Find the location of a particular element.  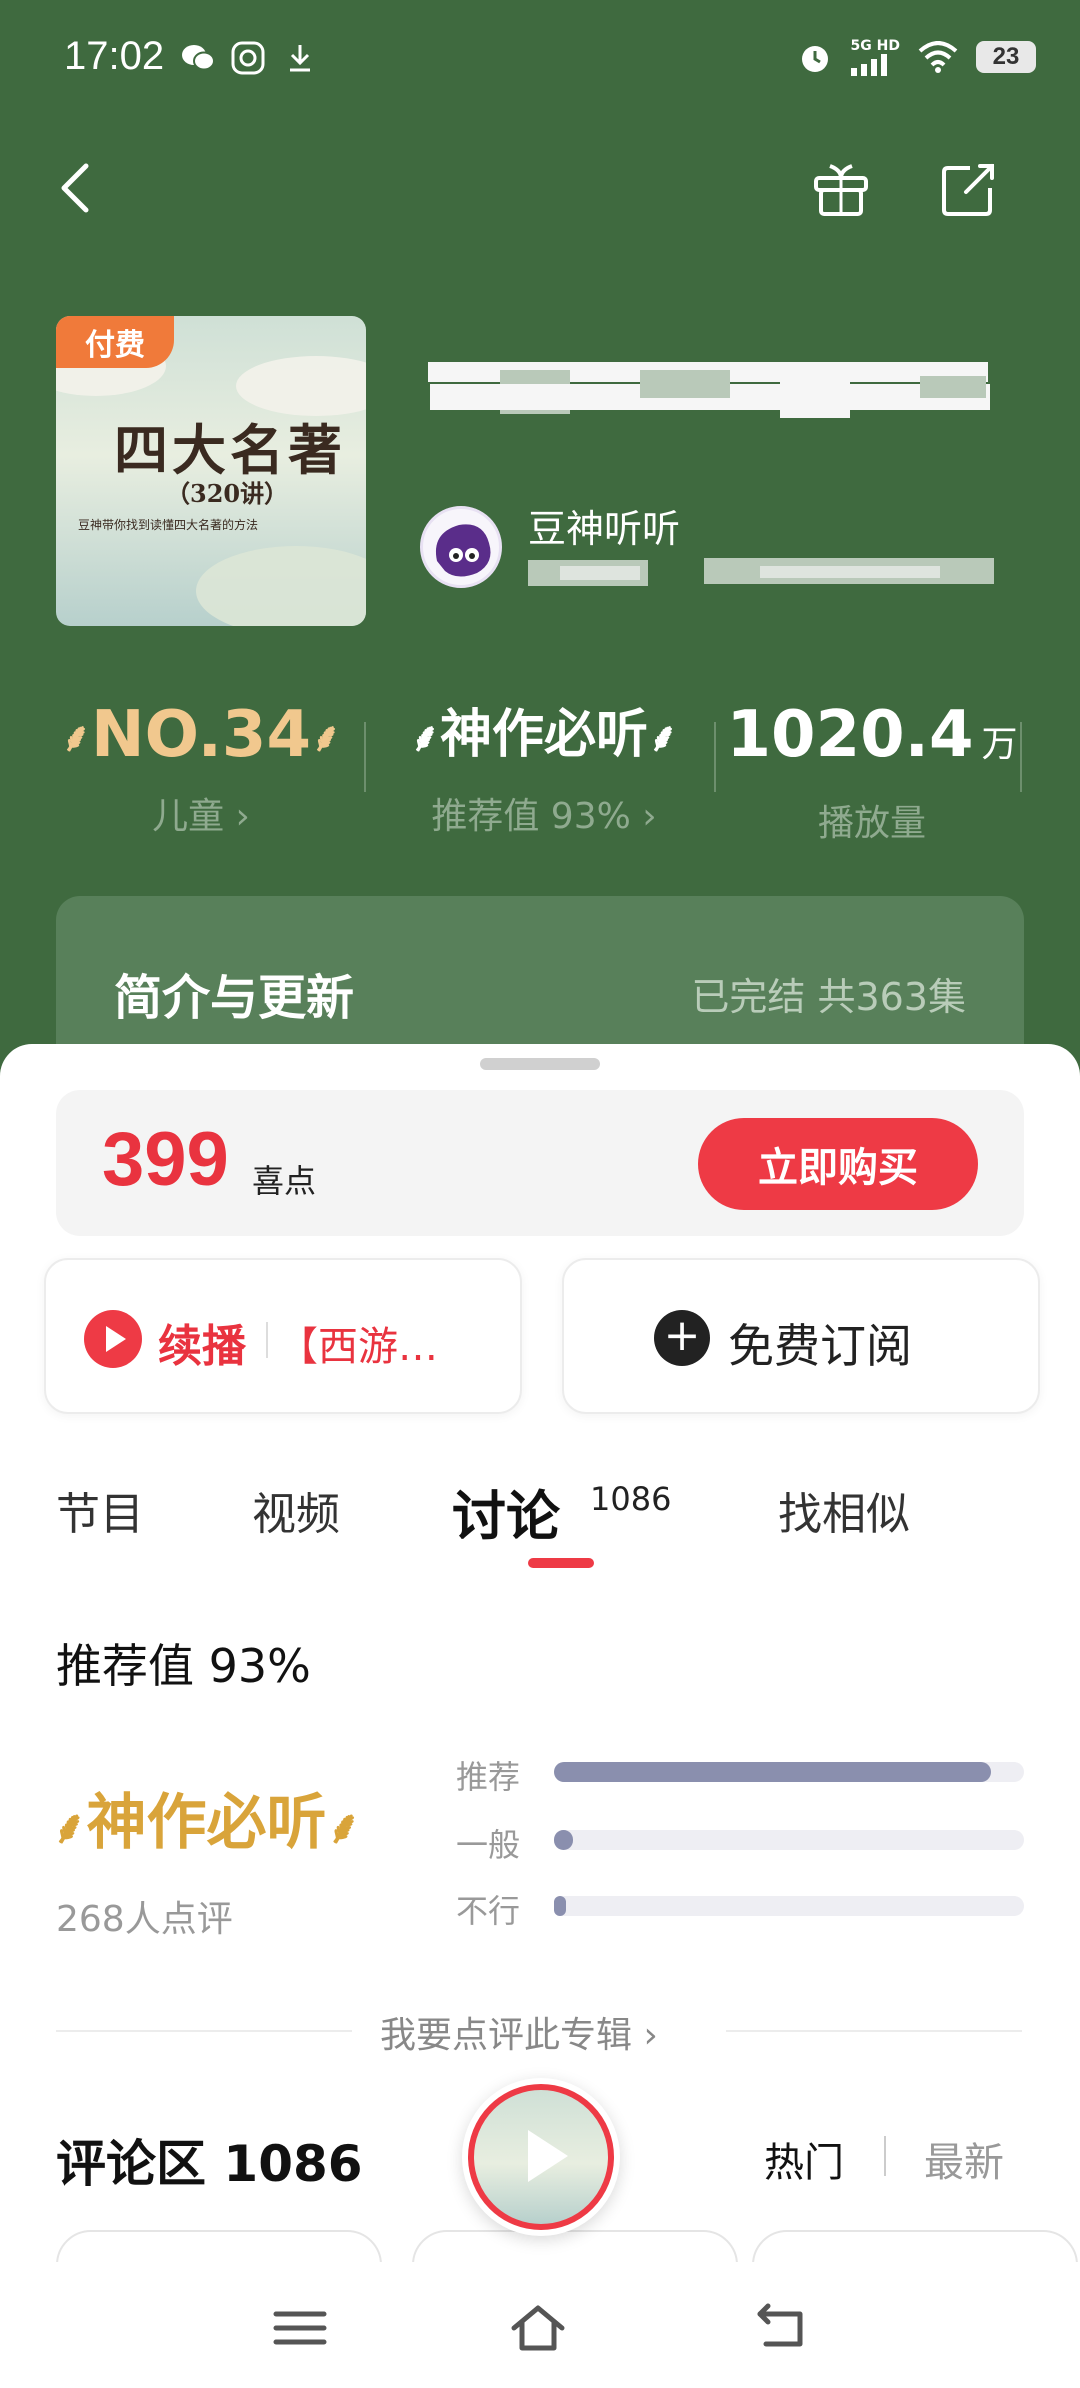

alarm-icon is located at coordinates (814, 59).